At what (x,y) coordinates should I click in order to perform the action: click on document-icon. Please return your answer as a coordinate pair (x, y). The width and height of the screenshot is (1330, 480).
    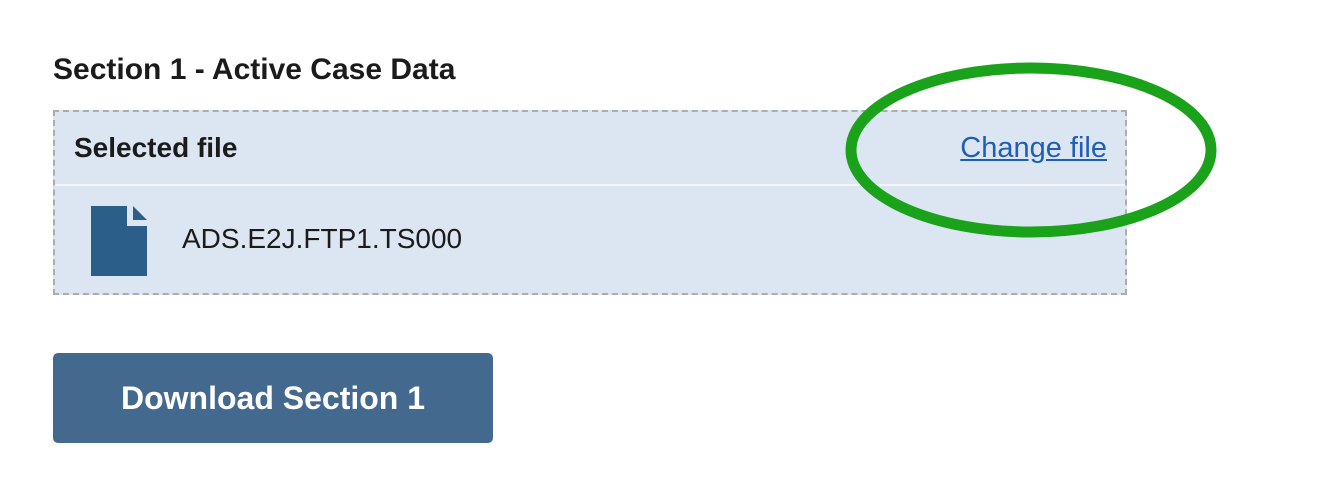
    Looking at the image, I should click on (119, 241).